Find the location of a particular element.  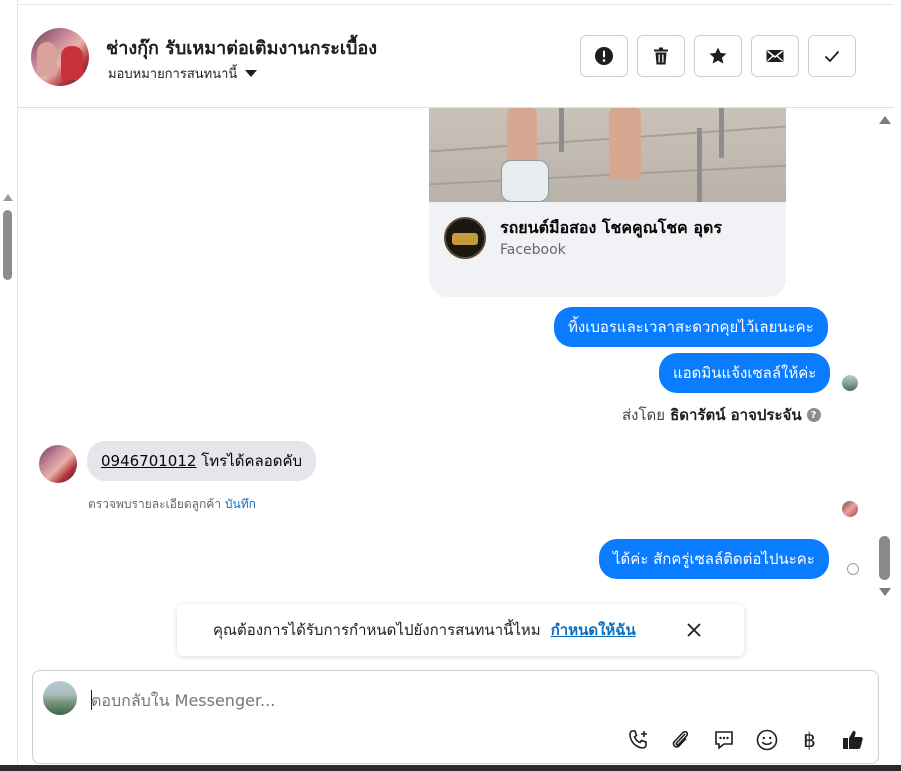

message-incoming: 0946701012 โทรได้คลอดคับ is located at coordinates (202, 461).